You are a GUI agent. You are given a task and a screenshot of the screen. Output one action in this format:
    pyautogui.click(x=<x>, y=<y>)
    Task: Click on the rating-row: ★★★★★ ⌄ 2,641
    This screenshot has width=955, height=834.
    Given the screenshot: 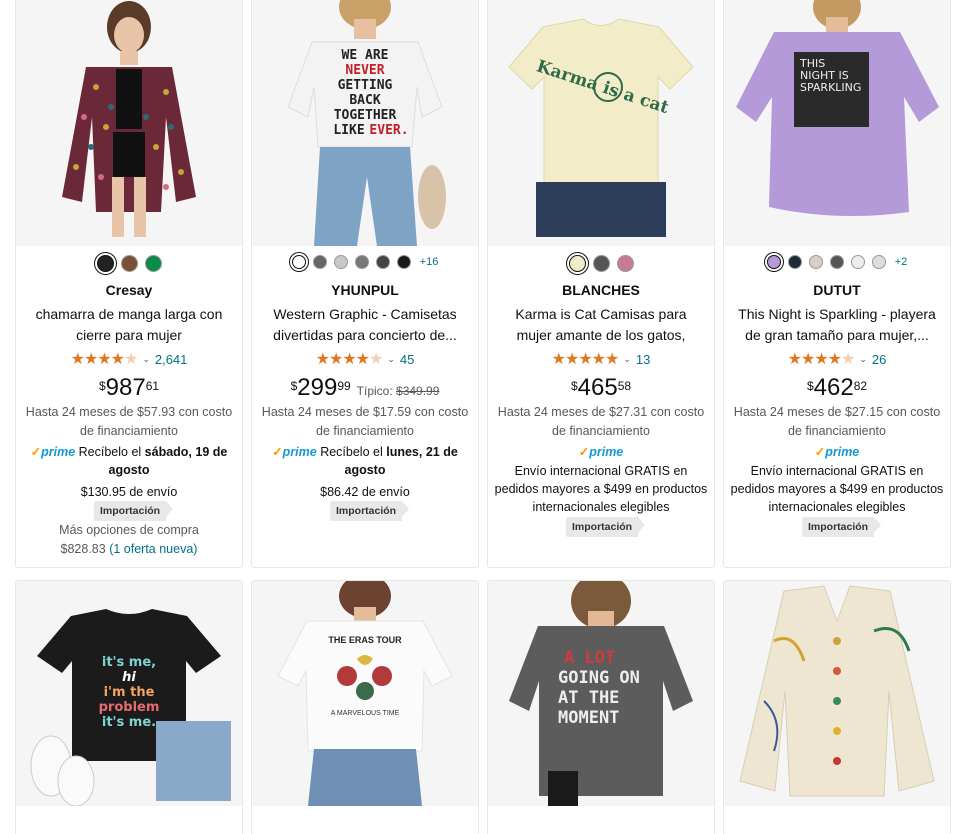 What is the action you would take?
    pyautogui.click(x=129, y=359)
    